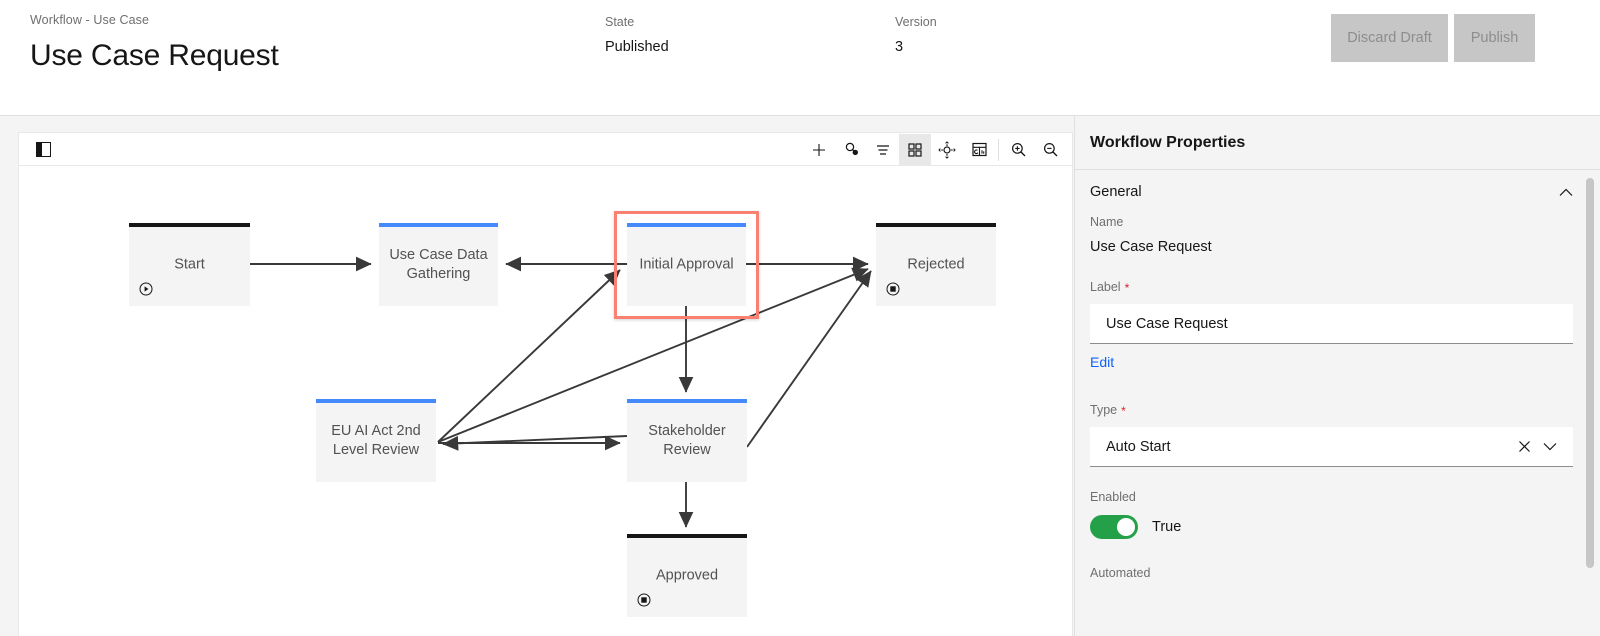 Image resolution: width=1600 pixels, height=636 pixels. I want to click on node-label: Rejected, so click(936, 264).